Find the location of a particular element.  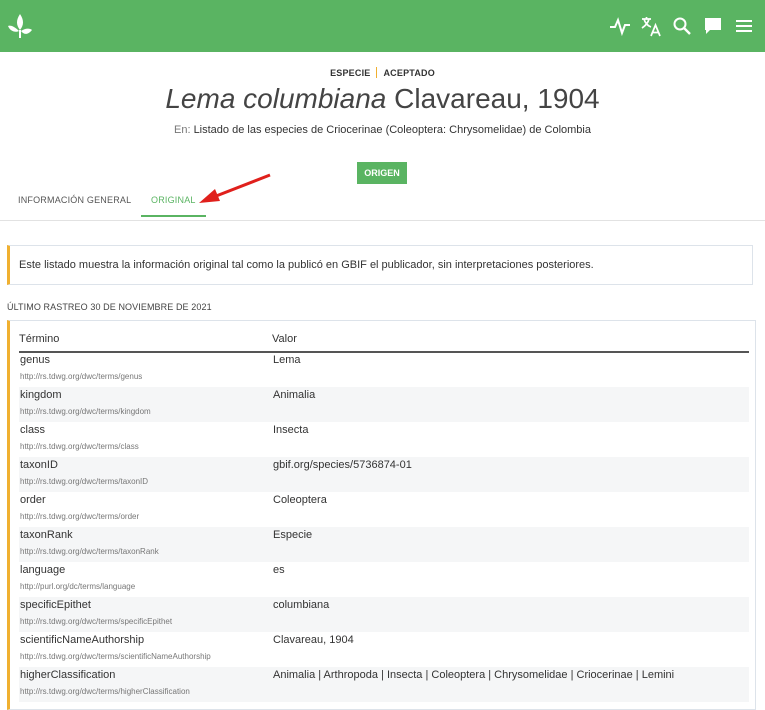

taxon-meta: ESPECIE ACEPTADO is located at coordinates (382, 72).